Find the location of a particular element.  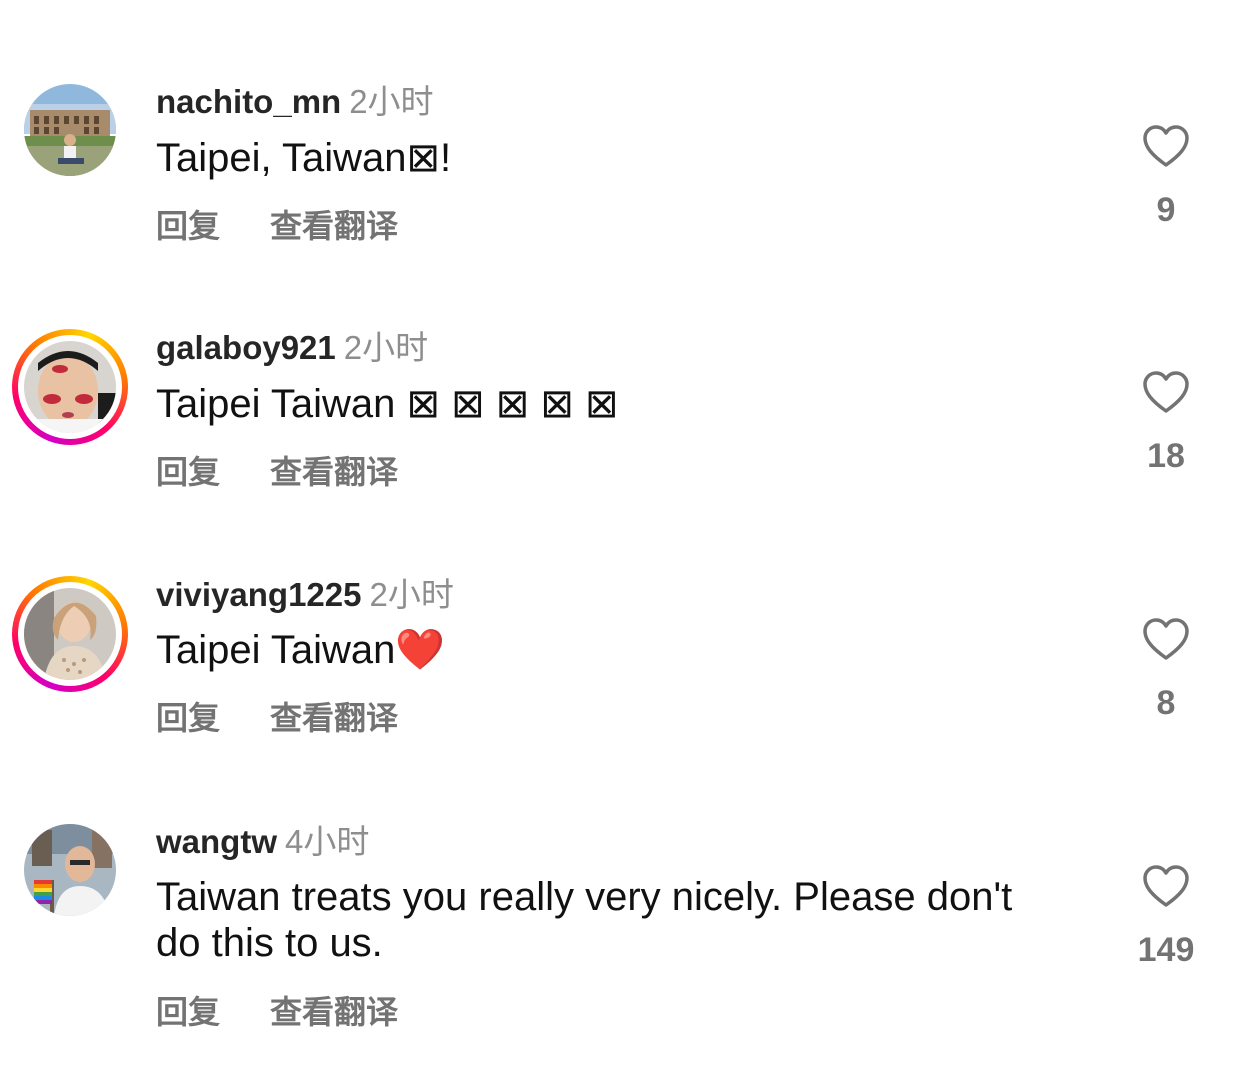

comment-text: Taipei, Taiwan⊠! is located at coordinates (304, 158).